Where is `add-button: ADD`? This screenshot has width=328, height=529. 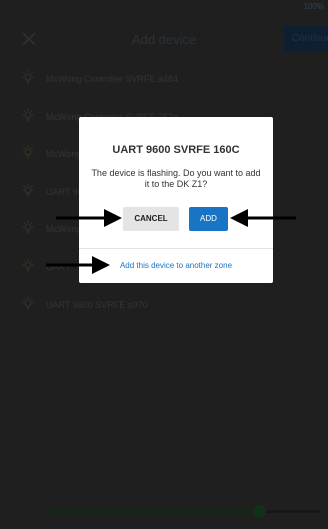 add-button: ADD is located at coordinates (208, 219).